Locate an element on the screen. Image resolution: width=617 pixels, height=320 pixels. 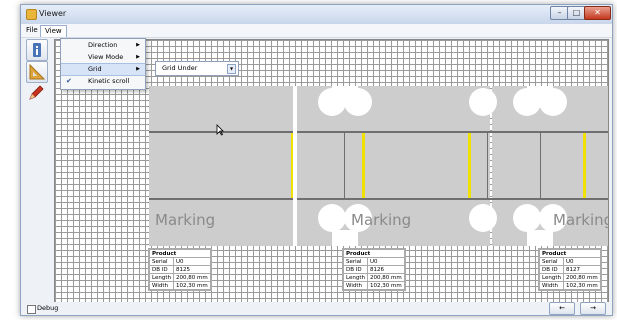
info-tool-button is located at coordinates (37, 50).